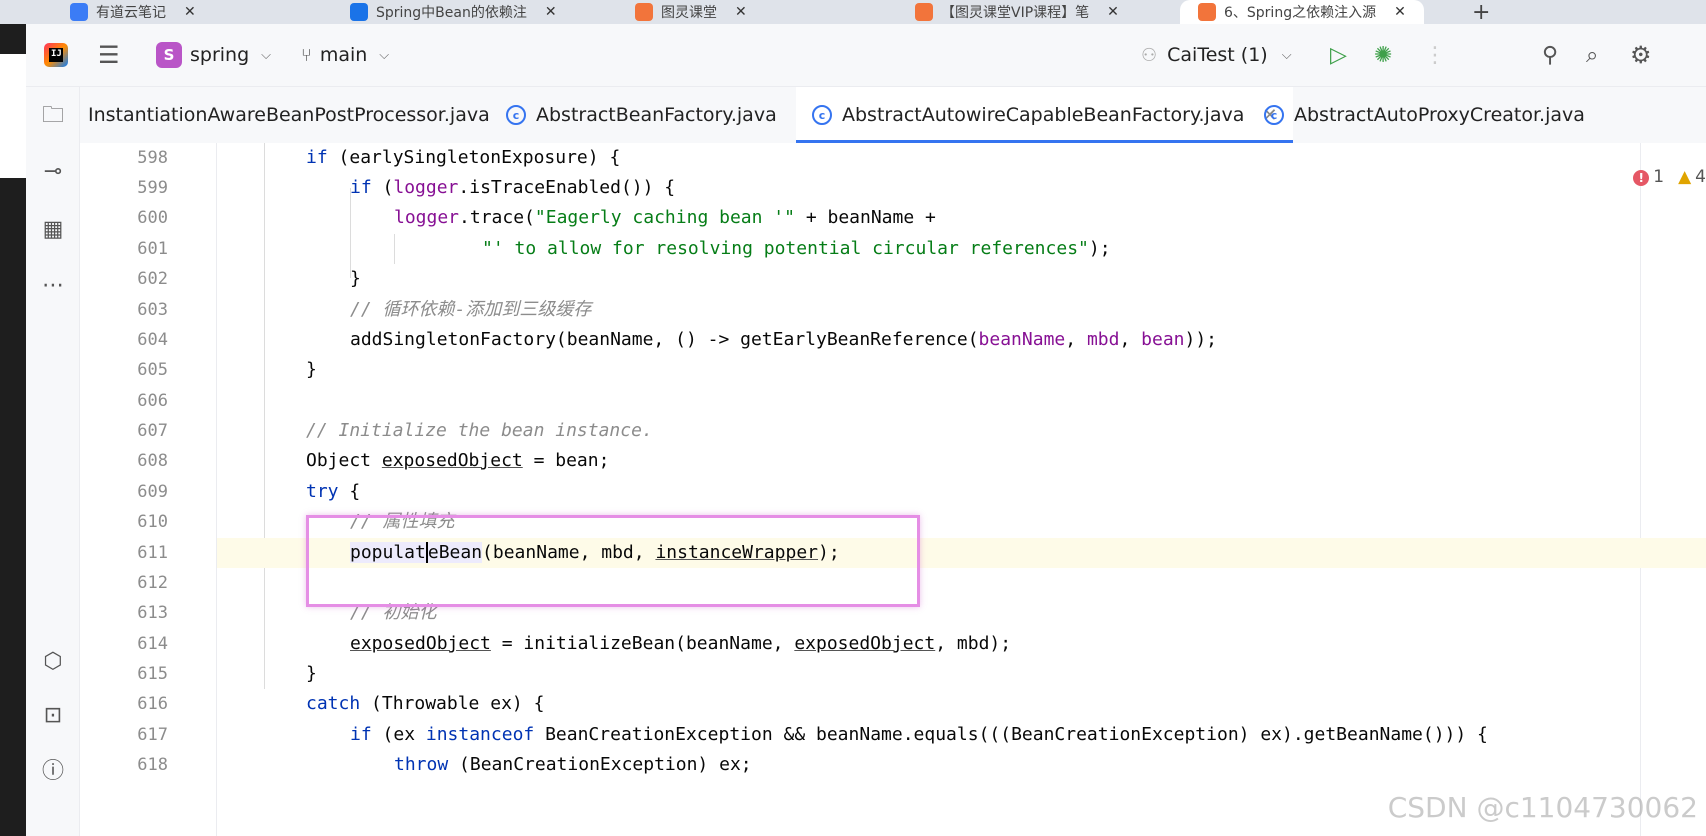  I want to click on more-actions-icon: ⋮, so click(1435, 55).